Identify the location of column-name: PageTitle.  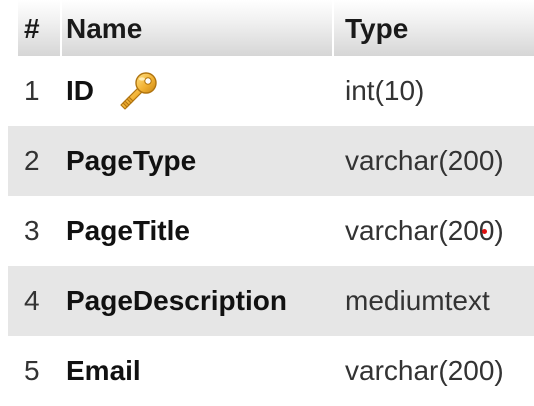
(128, 231).